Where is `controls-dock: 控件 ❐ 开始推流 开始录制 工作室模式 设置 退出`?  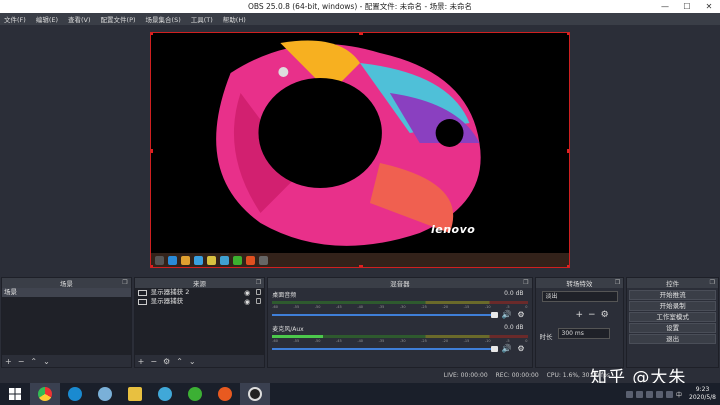 controls-dock: 控件 ❐ 开始推流 开始录制 工作室模式 设置 退出 is located at coordinates (672, 322).